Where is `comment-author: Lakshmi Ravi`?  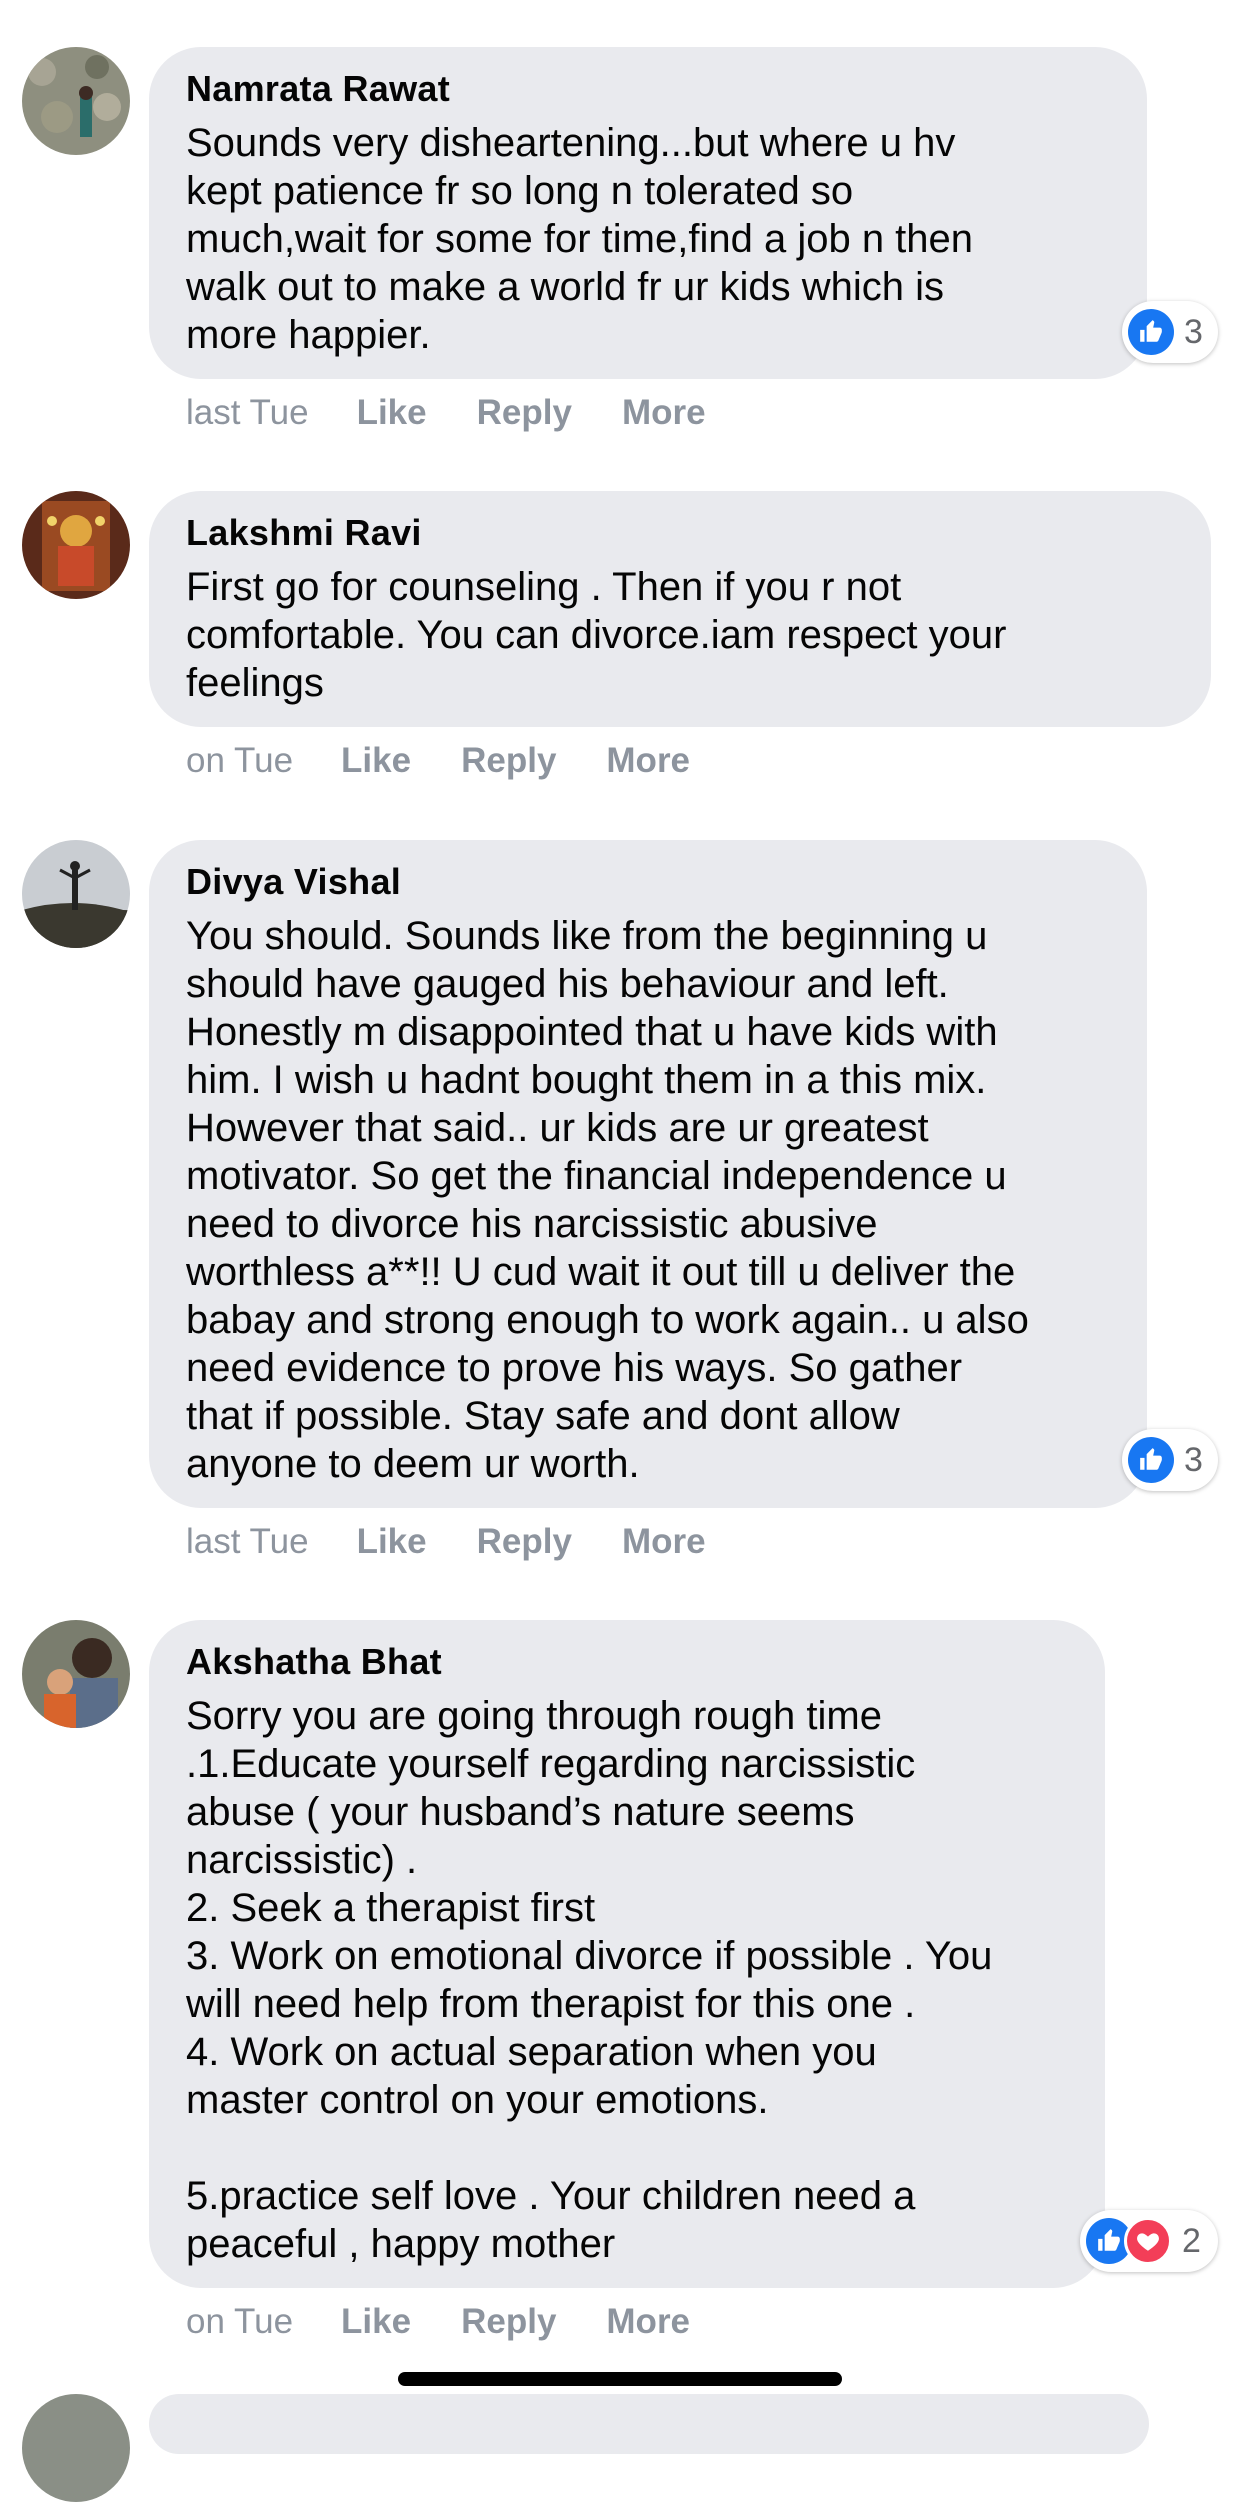 comment-author: Lakshmi Ravi is located at coordinates (680, 533).